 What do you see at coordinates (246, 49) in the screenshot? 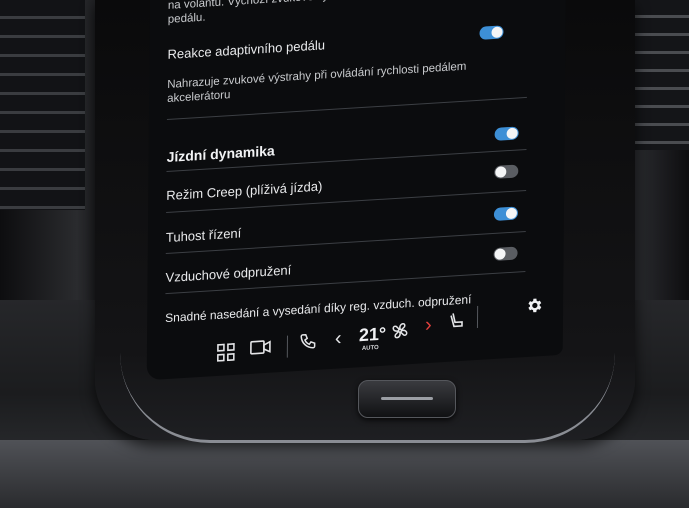
I see `adaptive-pedal-title: Reakce adaptivního pedálu` at bounding box center [246, 49].